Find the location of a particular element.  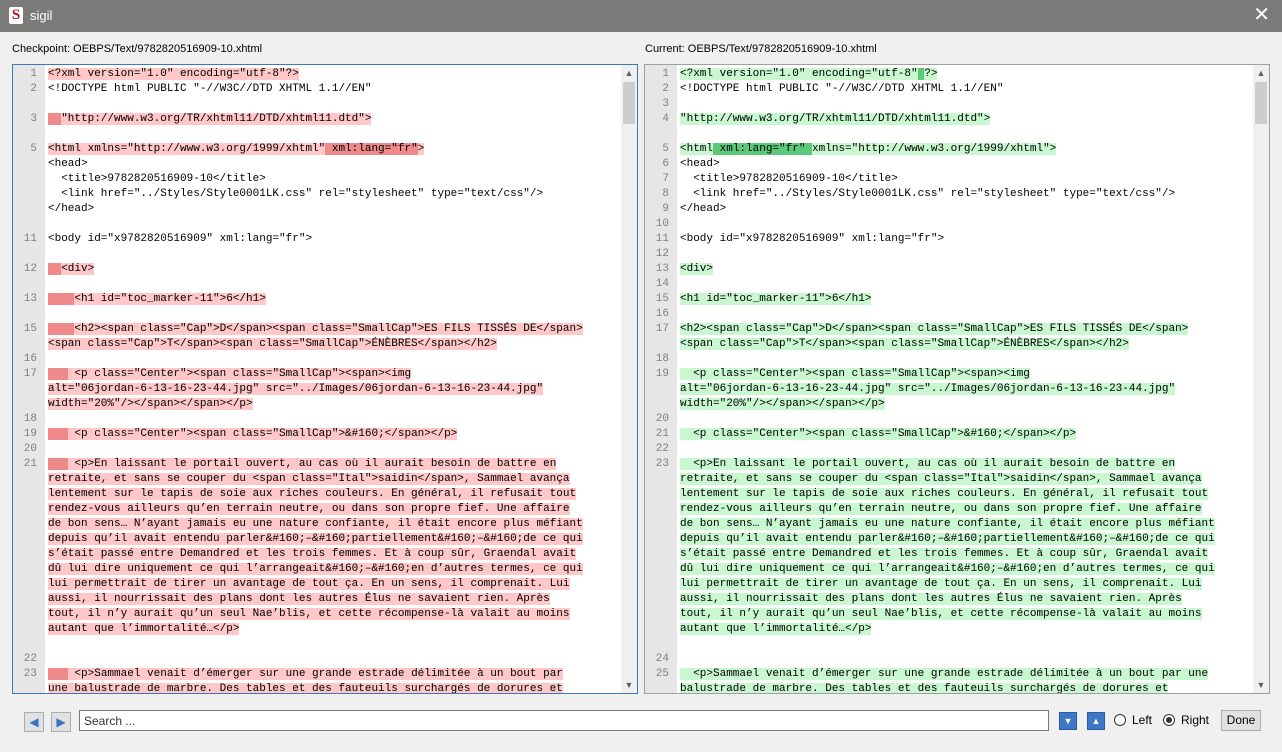

window-title: sigil is located at coordinates (41, 15).